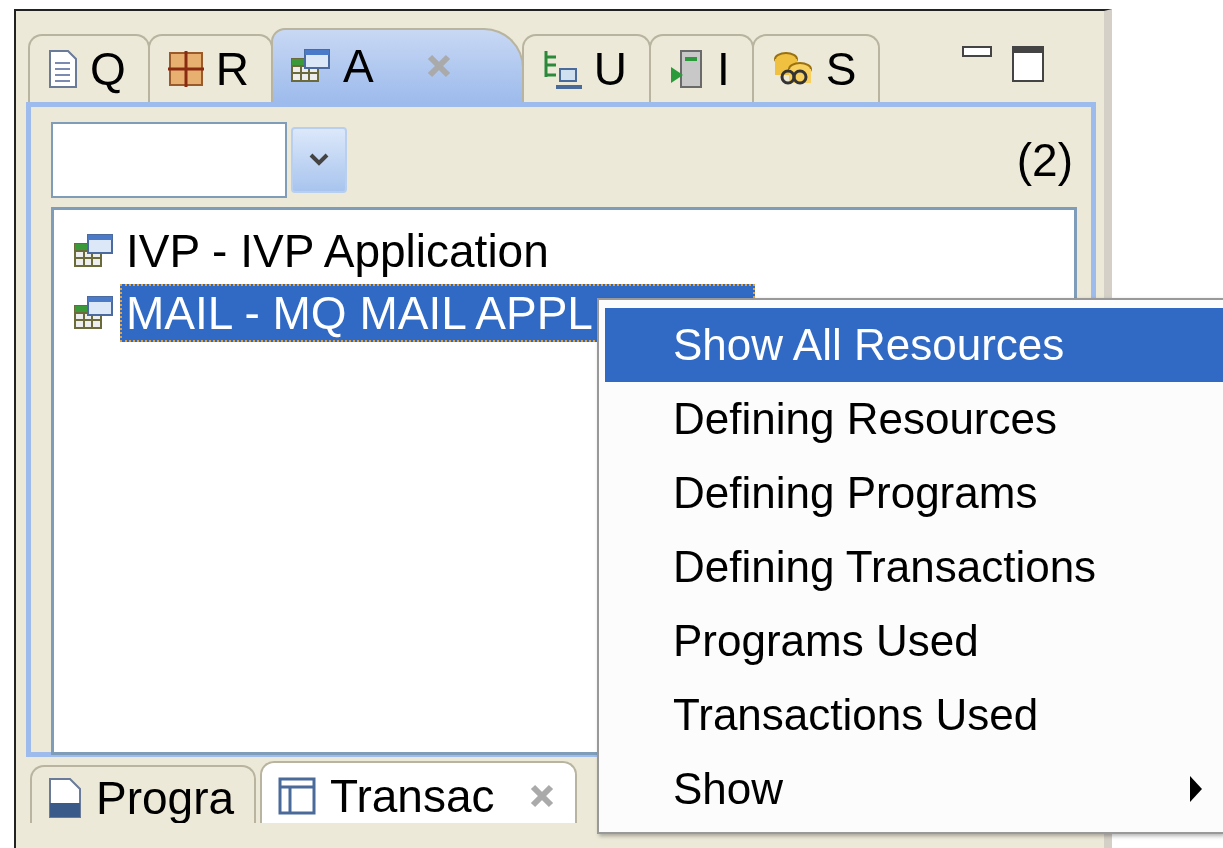 The image size is (1223, 848). I want to click on minimize-icon, so click(977, 51).